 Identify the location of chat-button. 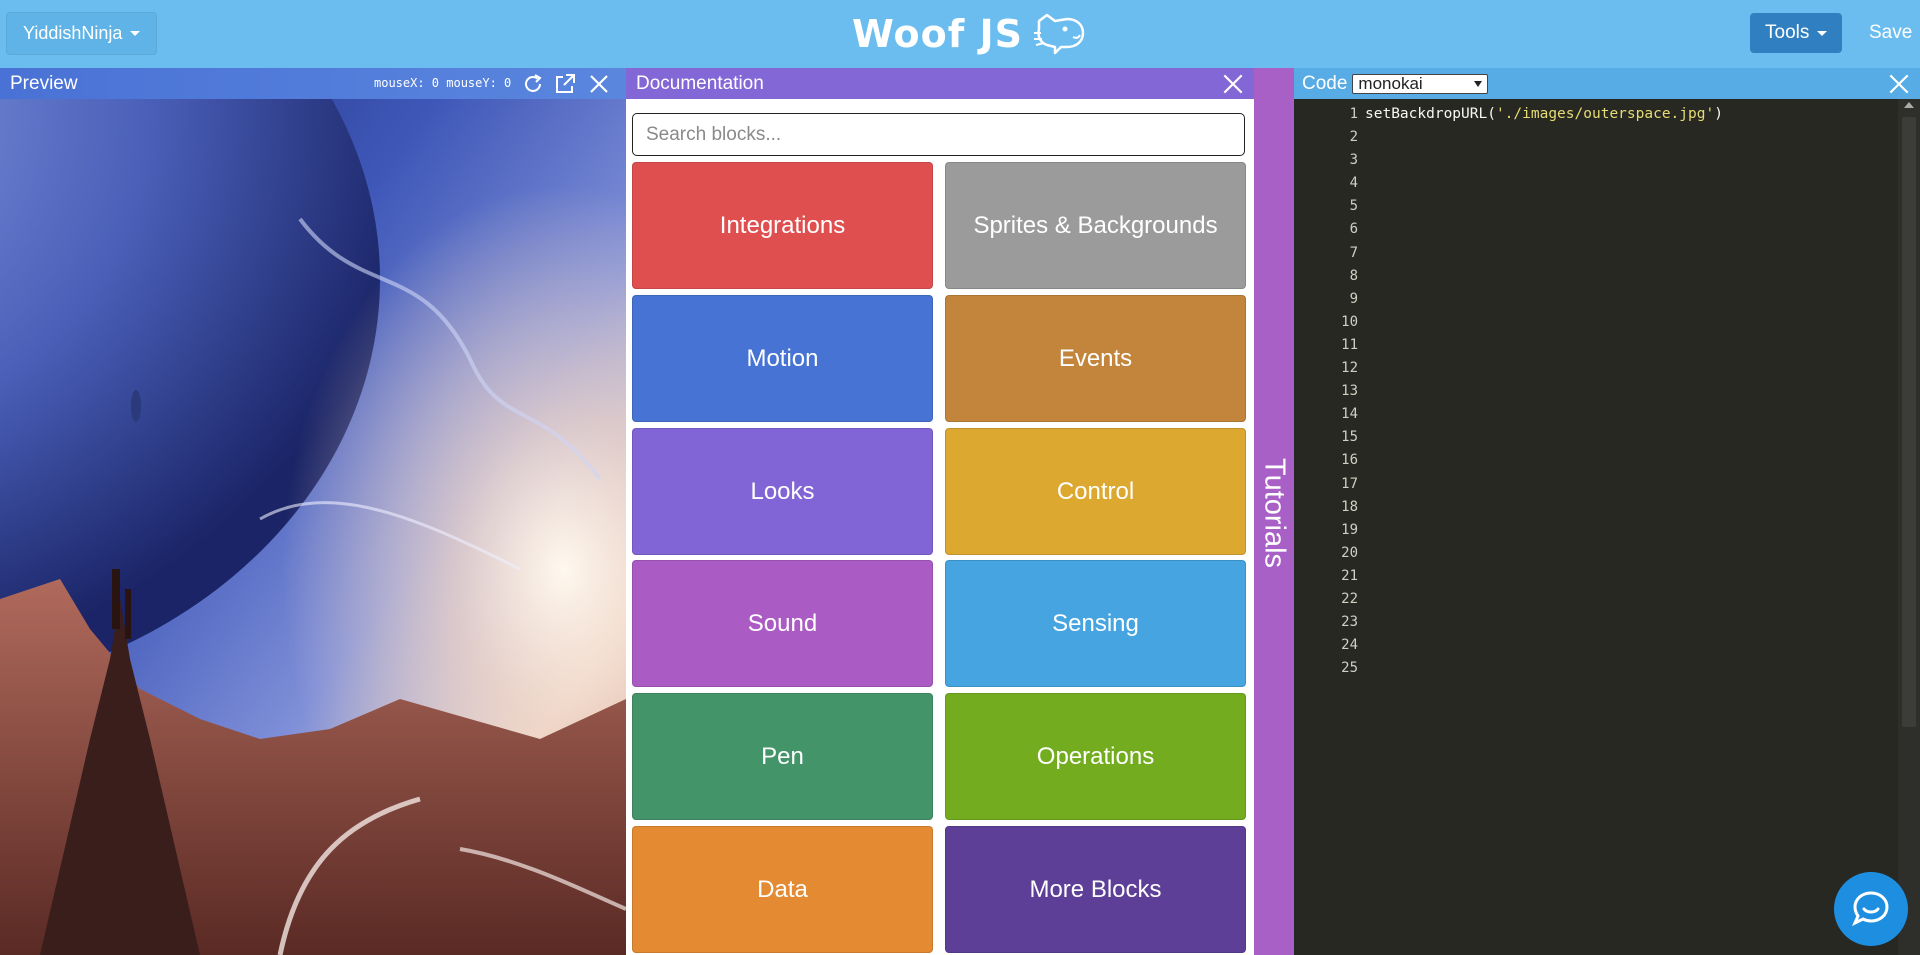
(1871, 909).